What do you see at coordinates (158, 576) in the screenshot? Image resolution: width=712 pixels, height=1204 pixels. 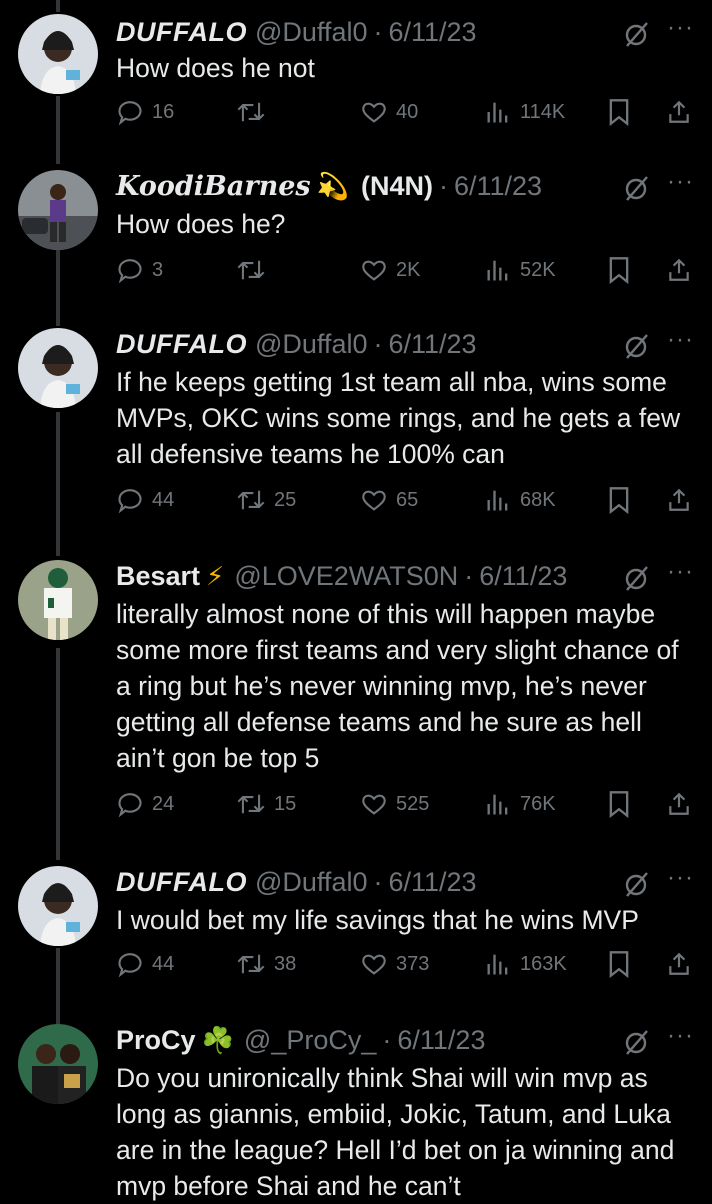 I see `display-name: Besart` at bounding box center [158, 576].